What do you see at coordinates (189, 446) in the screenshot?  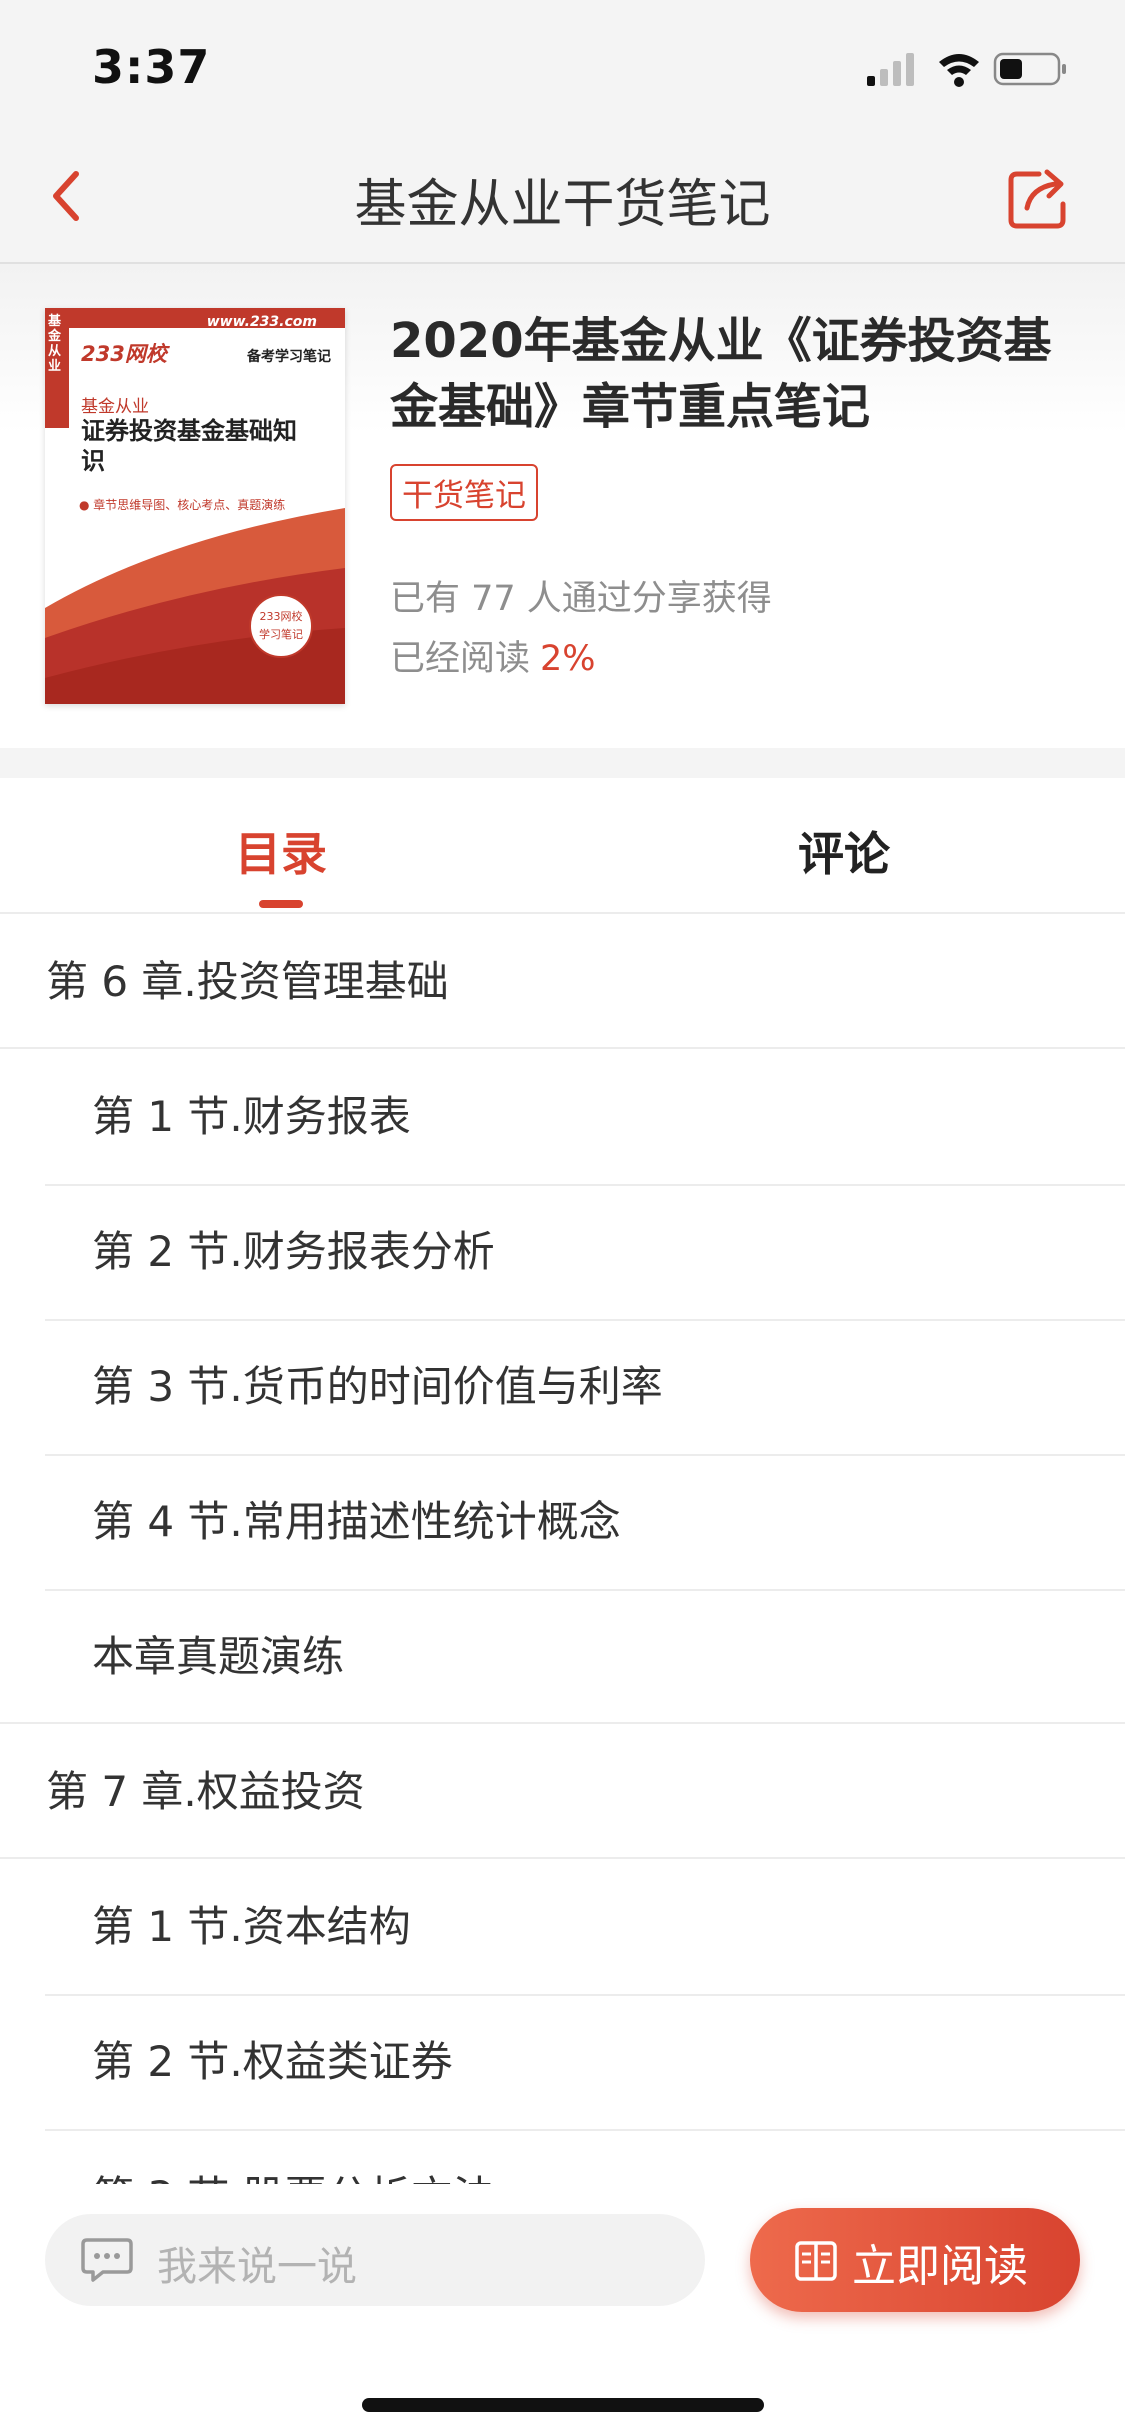 I see `cover-title: 证券投资基金基础知识` at bounding box center [189, 446].